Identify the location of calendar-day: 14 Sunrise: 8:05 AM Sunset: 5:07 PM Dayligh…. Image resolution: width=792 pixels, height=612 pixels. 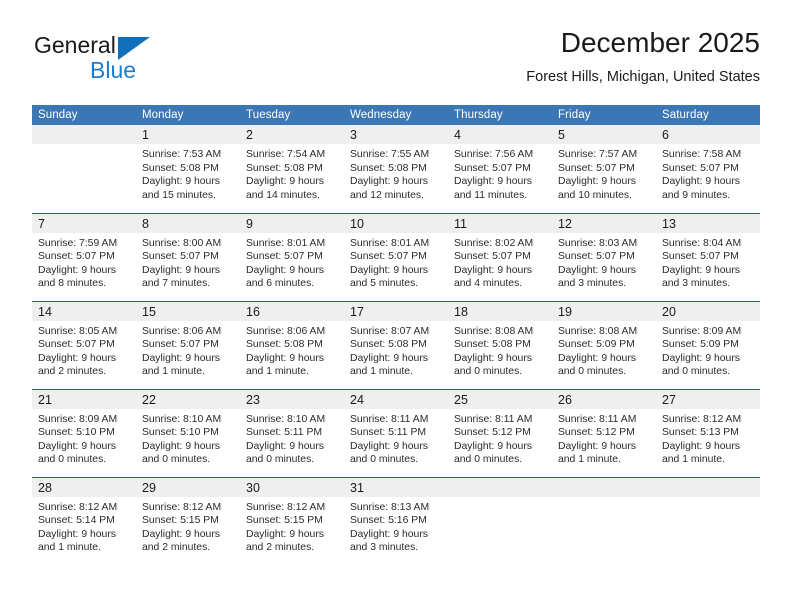
(84, 345).